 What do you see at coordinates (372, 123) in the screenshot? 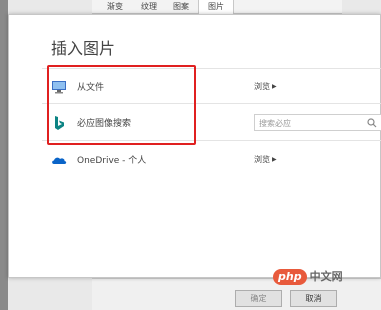
I see `search-icon` at bounding box center [372, 123].